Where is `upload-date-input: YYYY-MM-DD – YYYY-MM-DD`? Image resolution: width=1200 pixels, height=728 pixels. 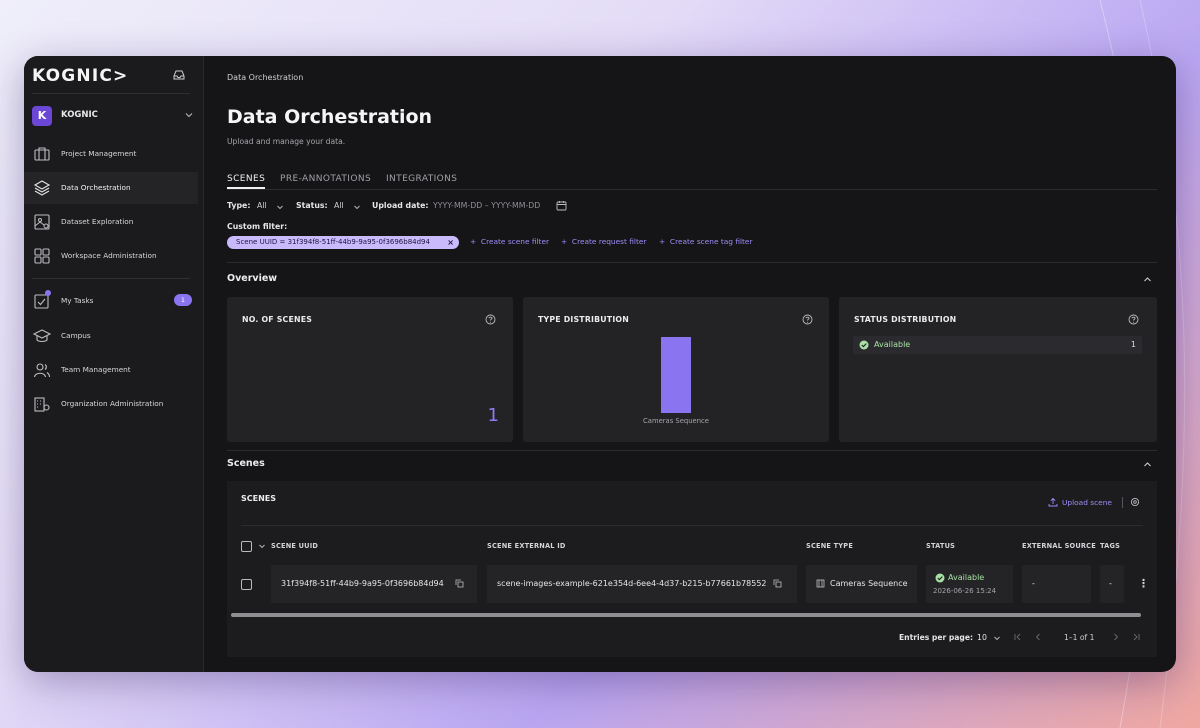 upload-date-input: YYYY-MM-DD – YYYY-MM-DD is located at coordinates (486, 205).